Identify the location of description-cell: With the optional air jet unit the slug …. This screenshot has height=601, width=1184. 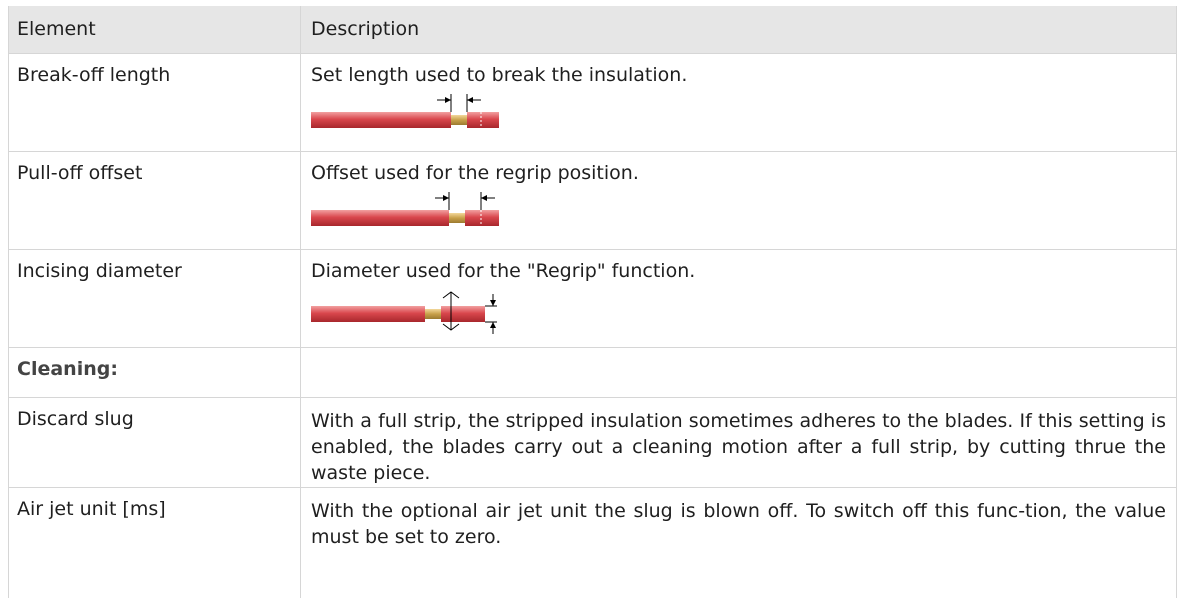
(738, 524).